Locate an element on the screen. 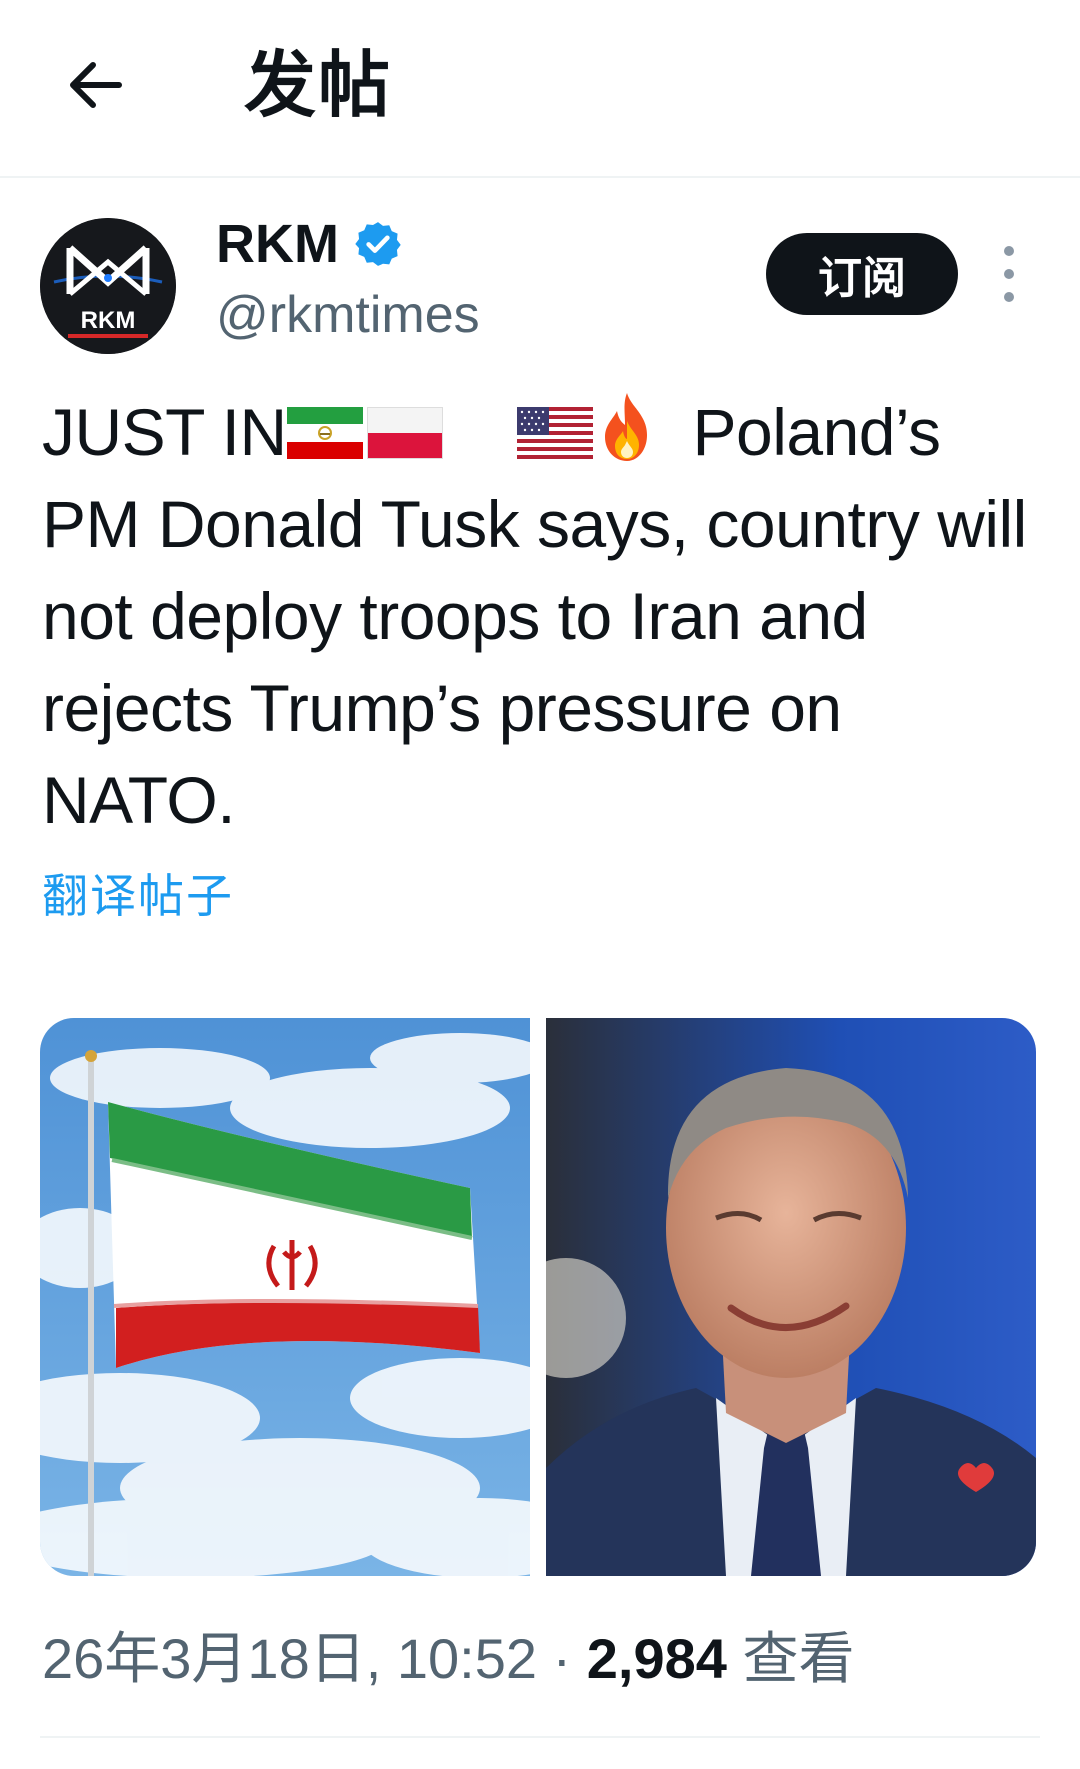  back-button is located at coordinates (95, 85).